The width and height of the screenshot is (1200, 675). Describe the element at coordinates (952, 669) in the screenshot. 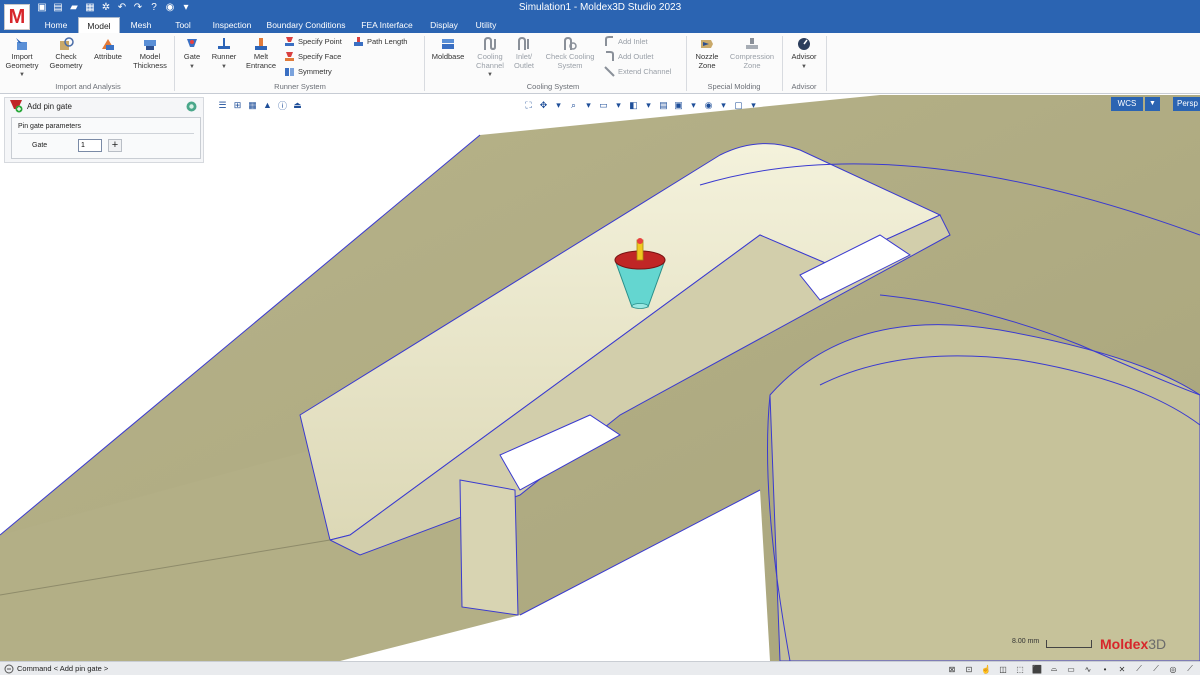

I see `select-all-icon: ⊠` at that location.